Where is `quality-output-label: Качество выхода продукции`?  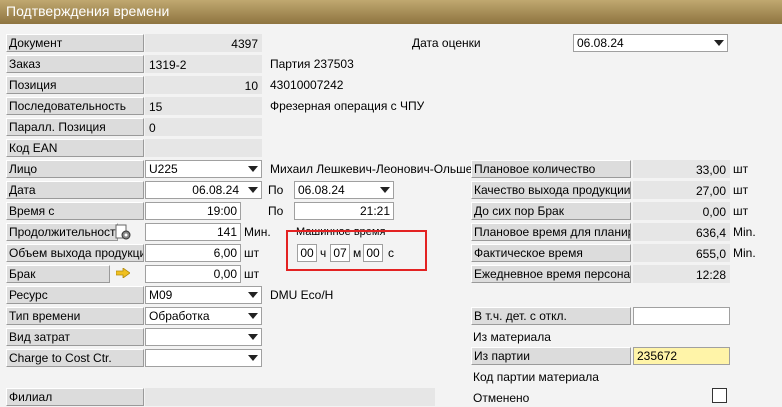
quality-output-label: Качество выхода продукции is located at coordinates (551, 190).